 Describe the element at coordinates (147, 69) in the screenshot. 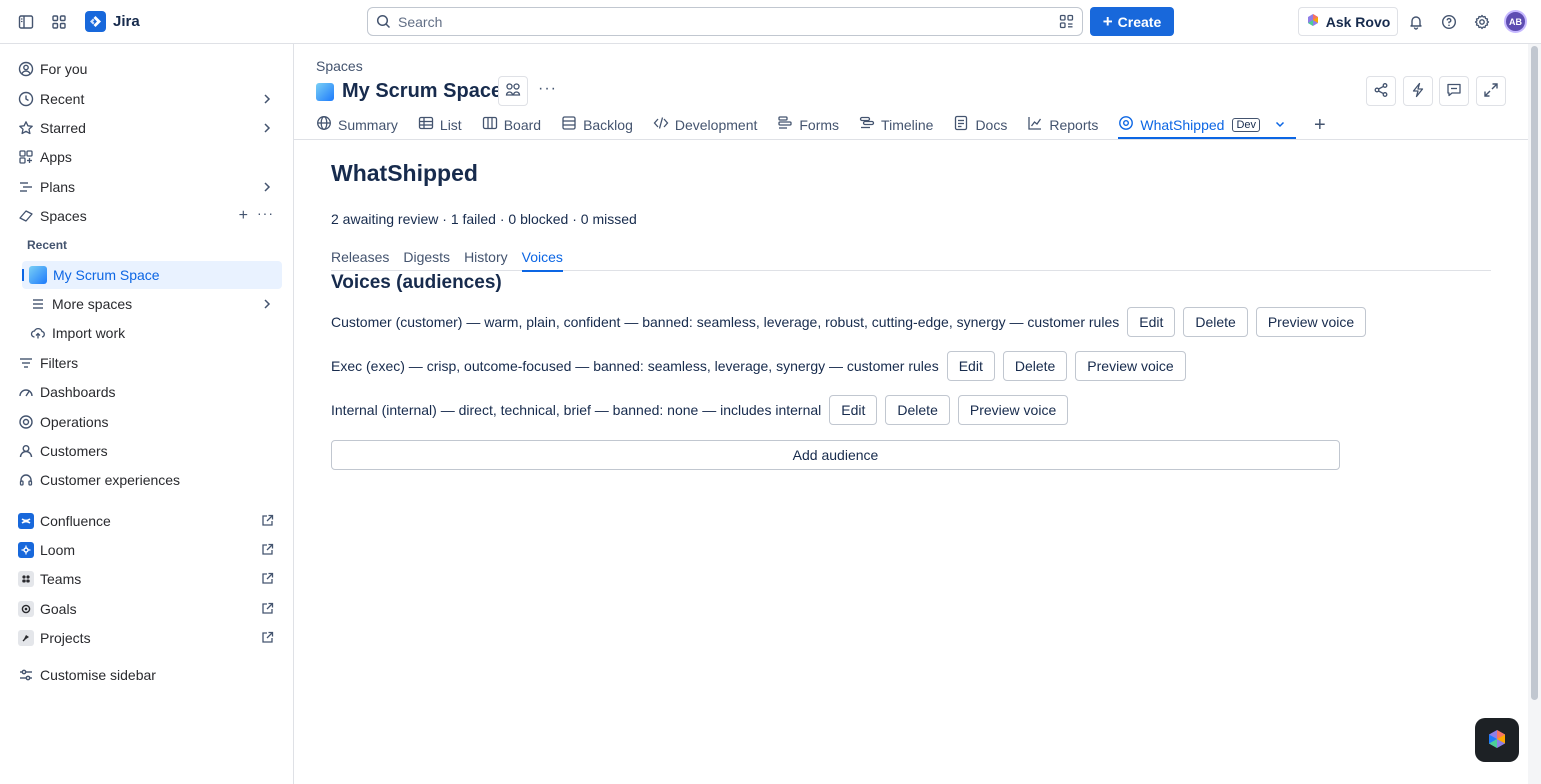

I see `sidebar-item-for-you: For you` at that location.